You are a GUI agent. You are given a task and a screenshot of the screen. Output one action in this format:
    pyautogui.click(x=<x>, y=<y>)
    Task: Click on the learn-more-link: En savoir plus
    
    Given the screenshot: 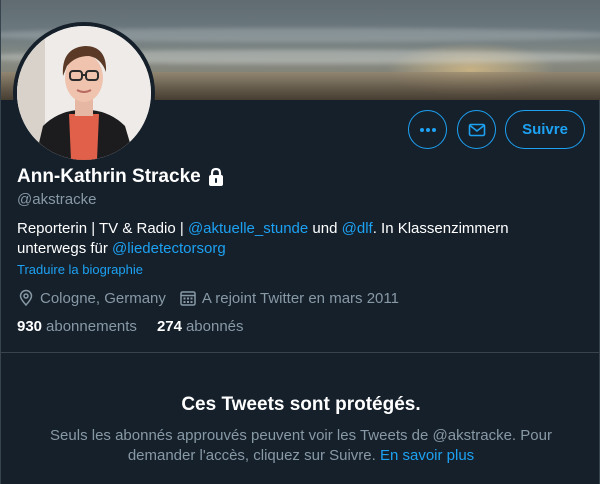 What is the action you would take?
    pyautogui.click(x=427, y=455)
    